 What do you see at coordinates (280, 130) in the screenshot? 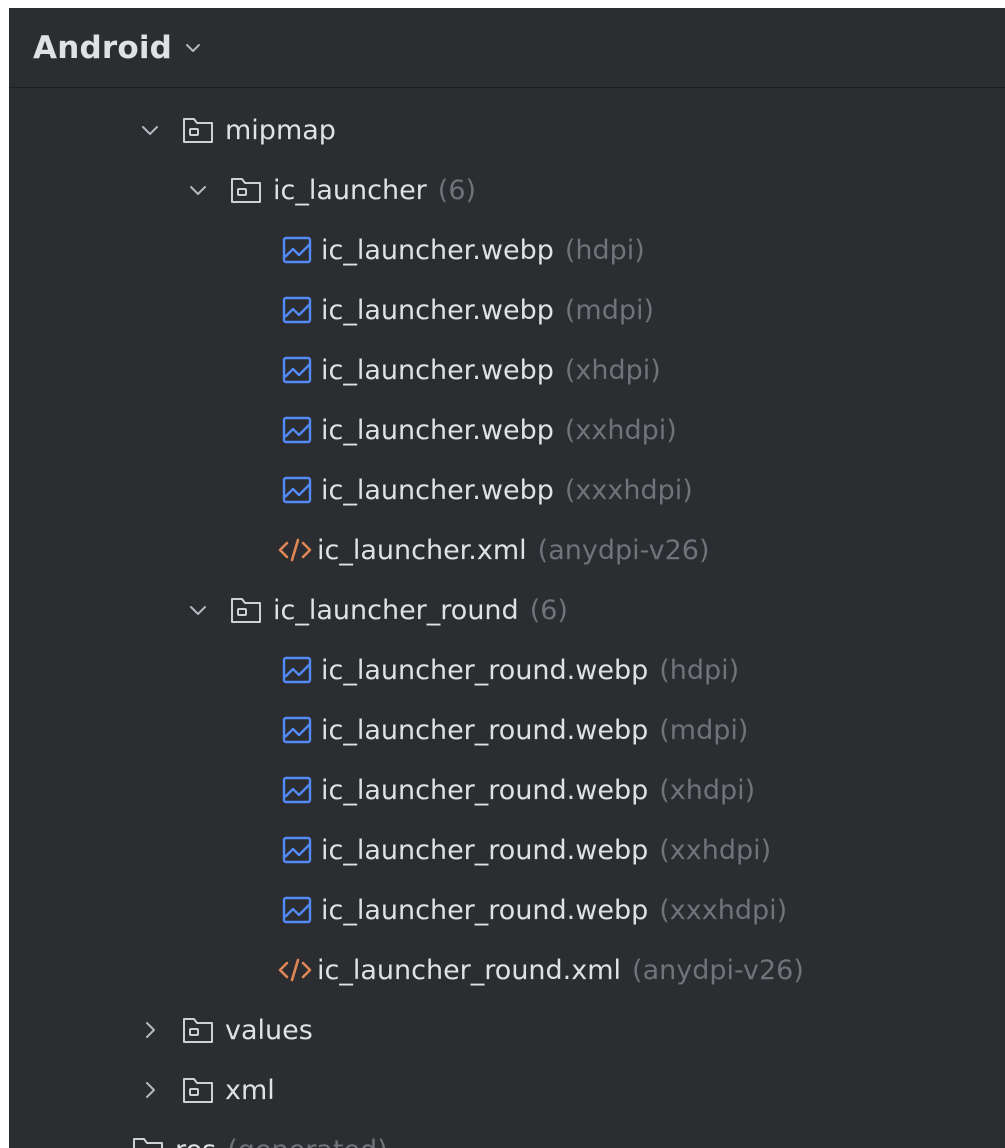
I see `tree-node-label: mipmap` at bounding box center [280, 130].